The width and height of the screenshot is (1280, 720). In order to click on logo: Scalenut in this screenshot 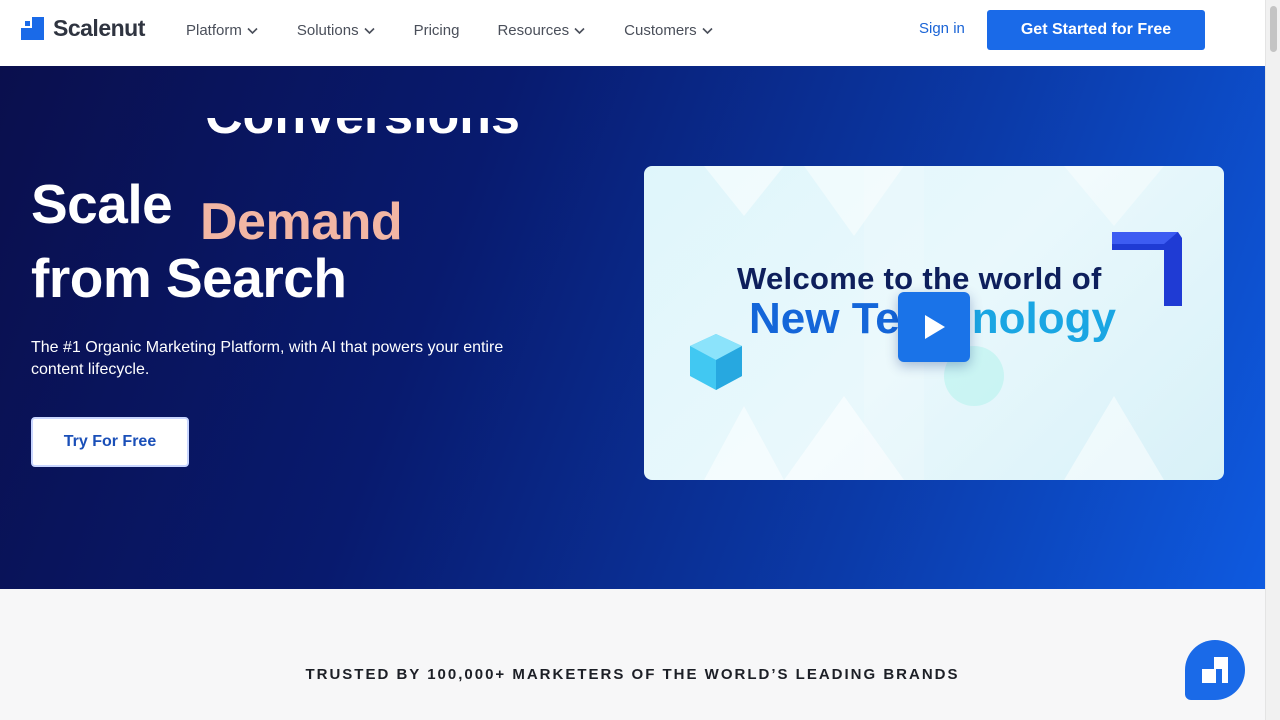, I will do `click(83, 28)`.